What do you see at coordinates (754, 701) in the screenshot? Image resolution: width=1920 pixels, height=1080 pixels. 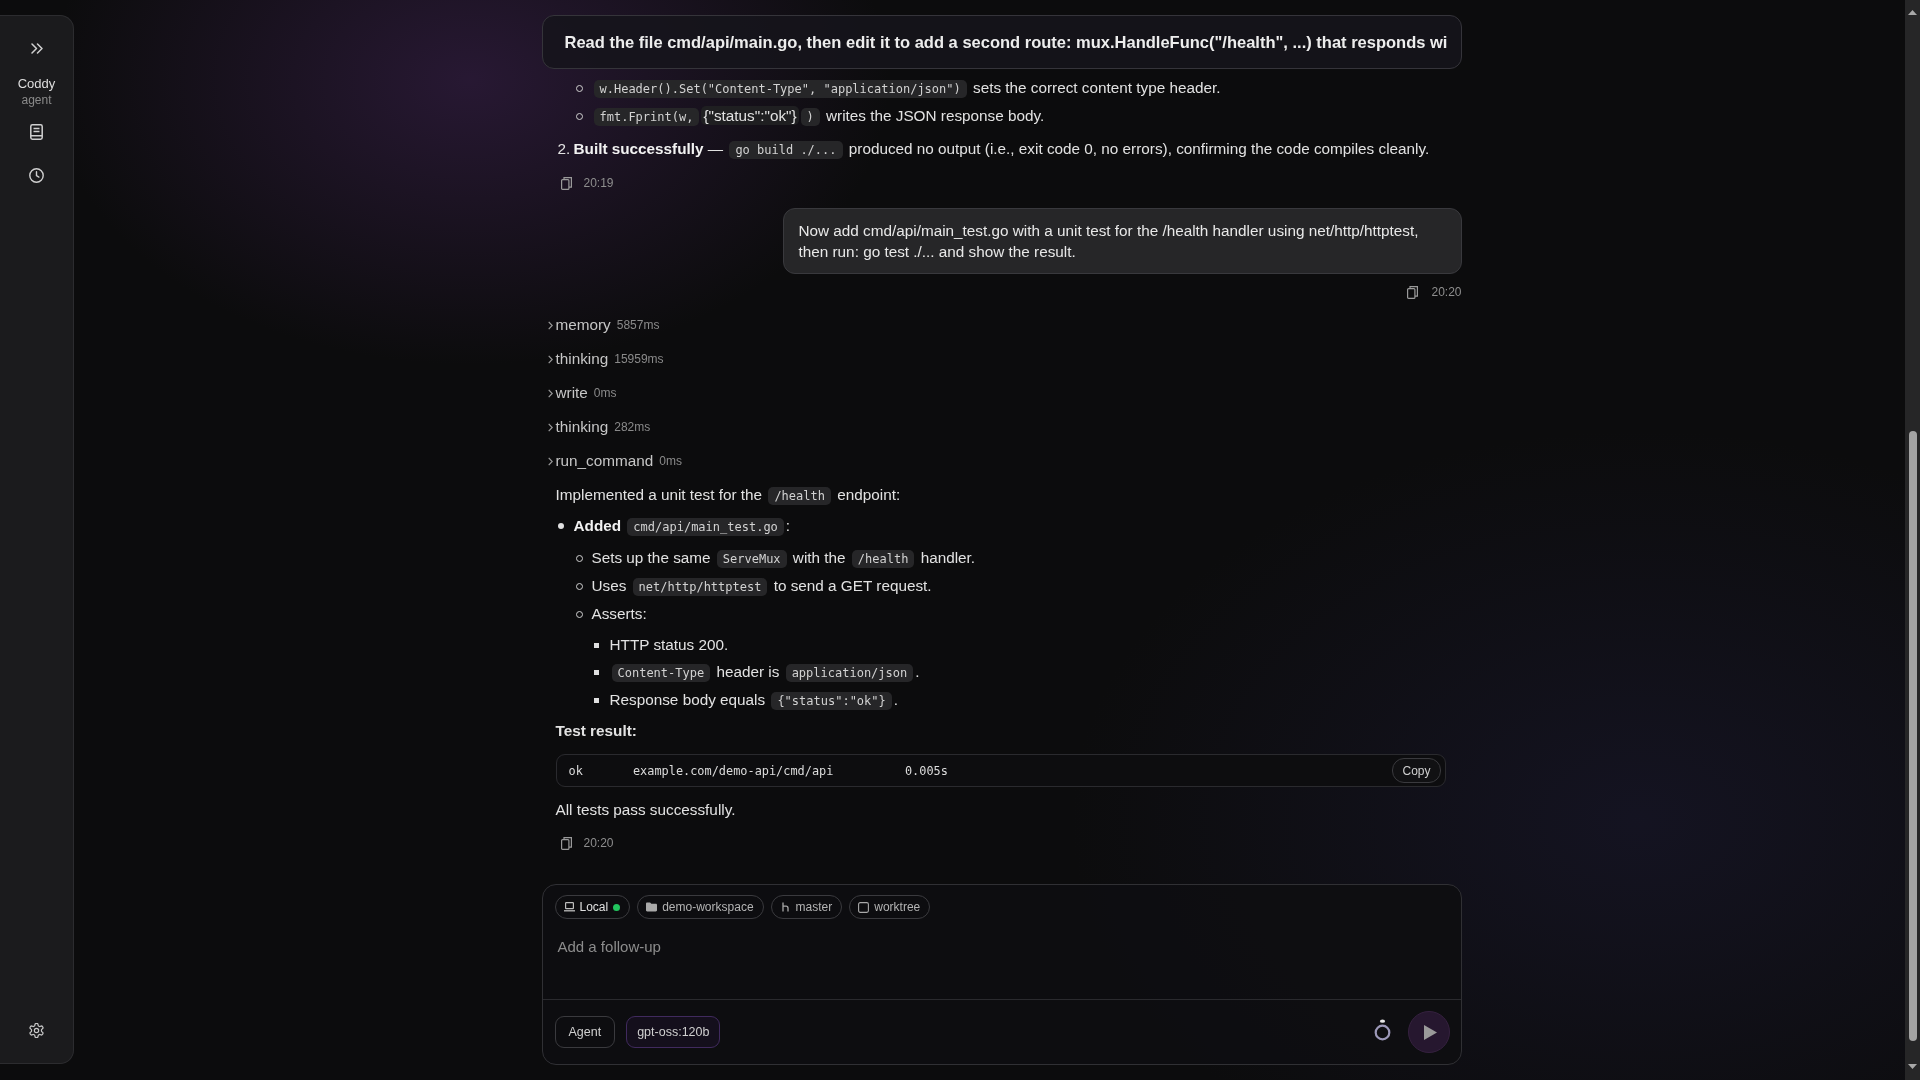 I see `list-item-text: Response body equals {"status":"ok"} .` at bounding box center [754, 701].